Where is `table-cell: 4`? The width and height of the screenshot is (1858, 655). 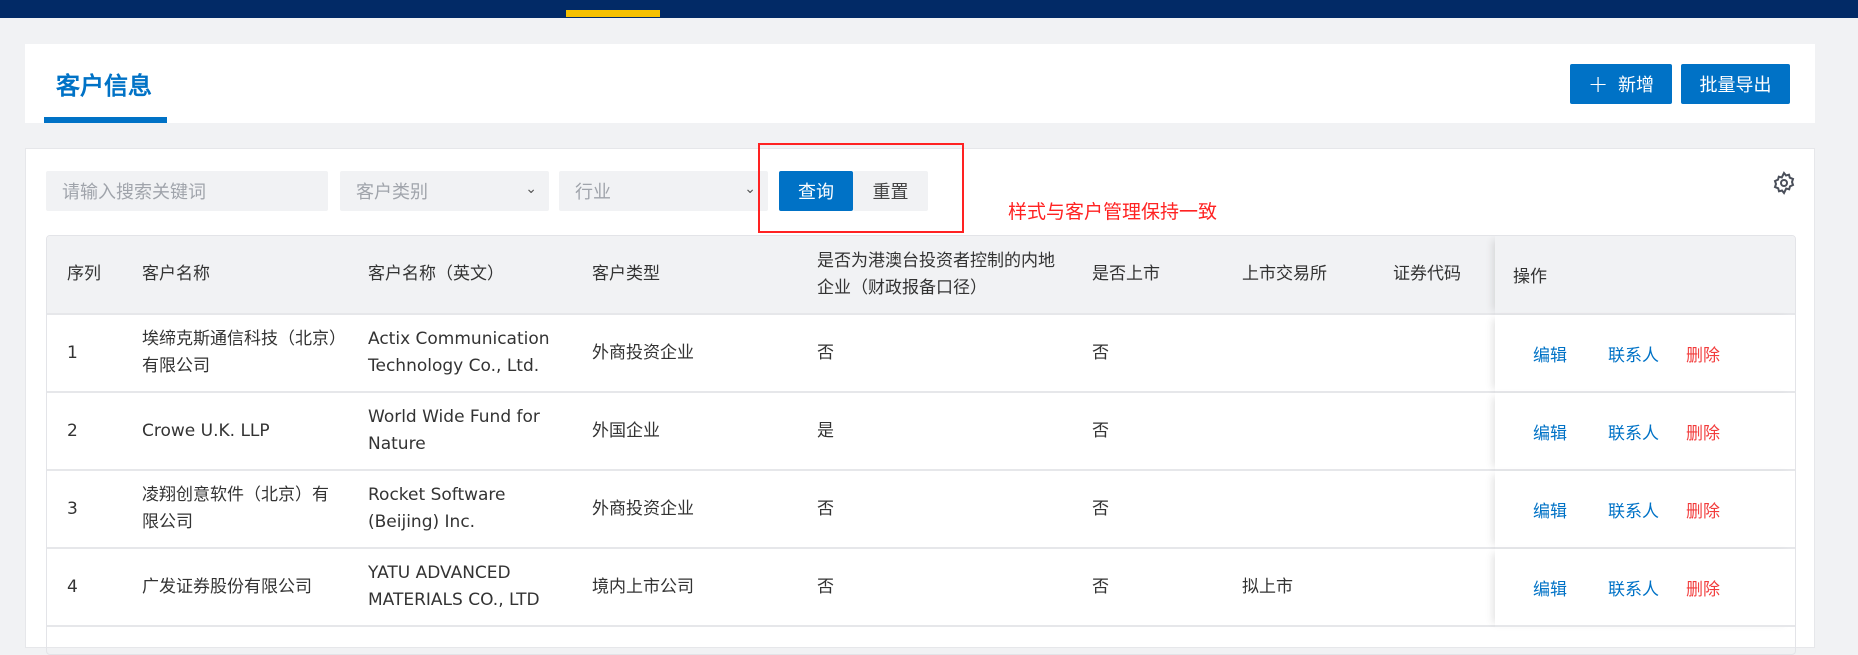 table-cell: 4 is located at coordinates (72, 586).